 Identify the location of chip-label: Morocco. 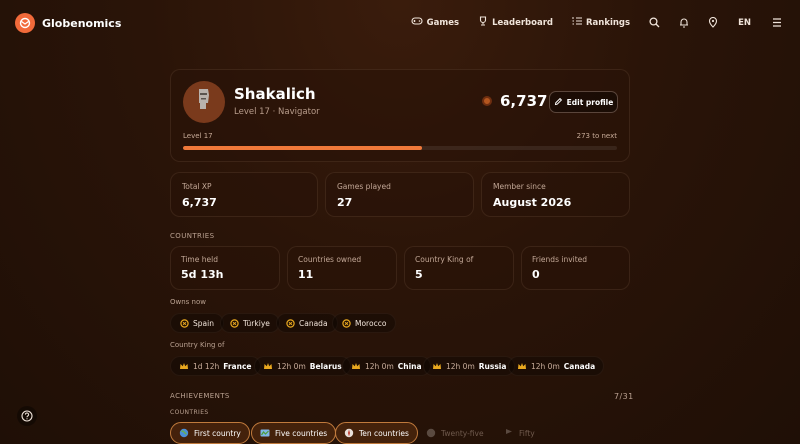
(371, 323).